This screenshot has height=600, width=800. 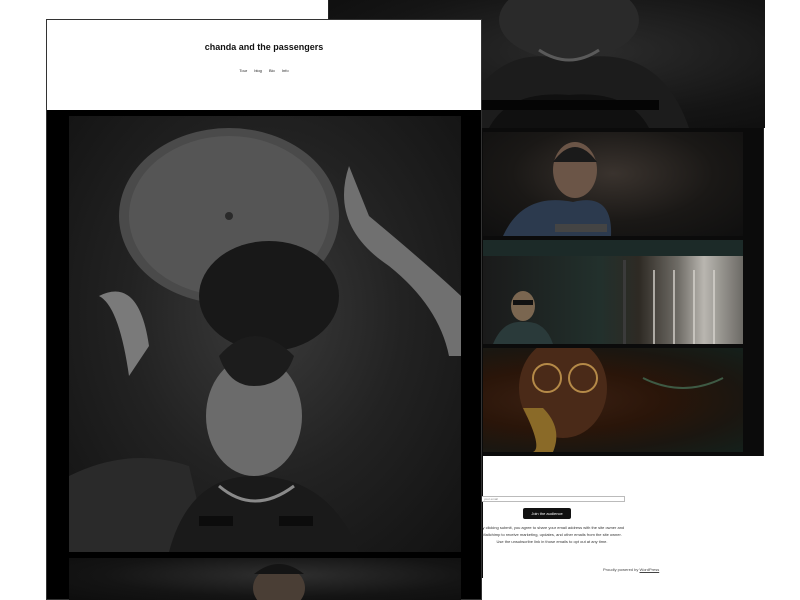 What do you see at coordinates (621, 400) in the screenshot?
I see `musician-3-illustration` at bounding box center [621, 400].